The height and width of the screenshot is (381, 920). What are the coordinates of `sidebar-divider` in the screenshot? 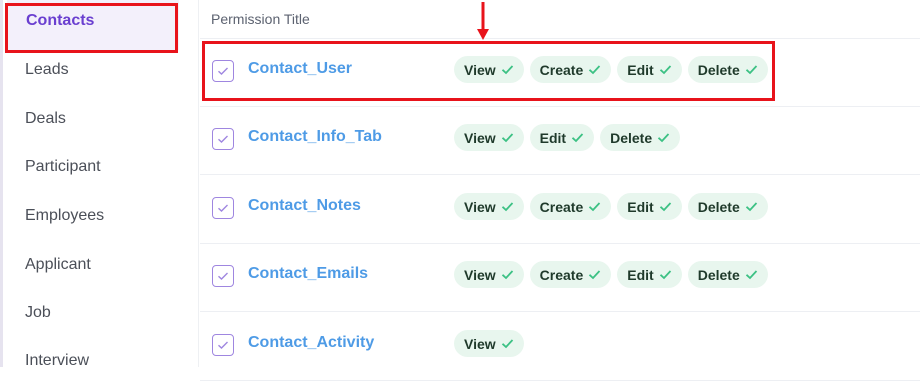 It's located at (198, 183).